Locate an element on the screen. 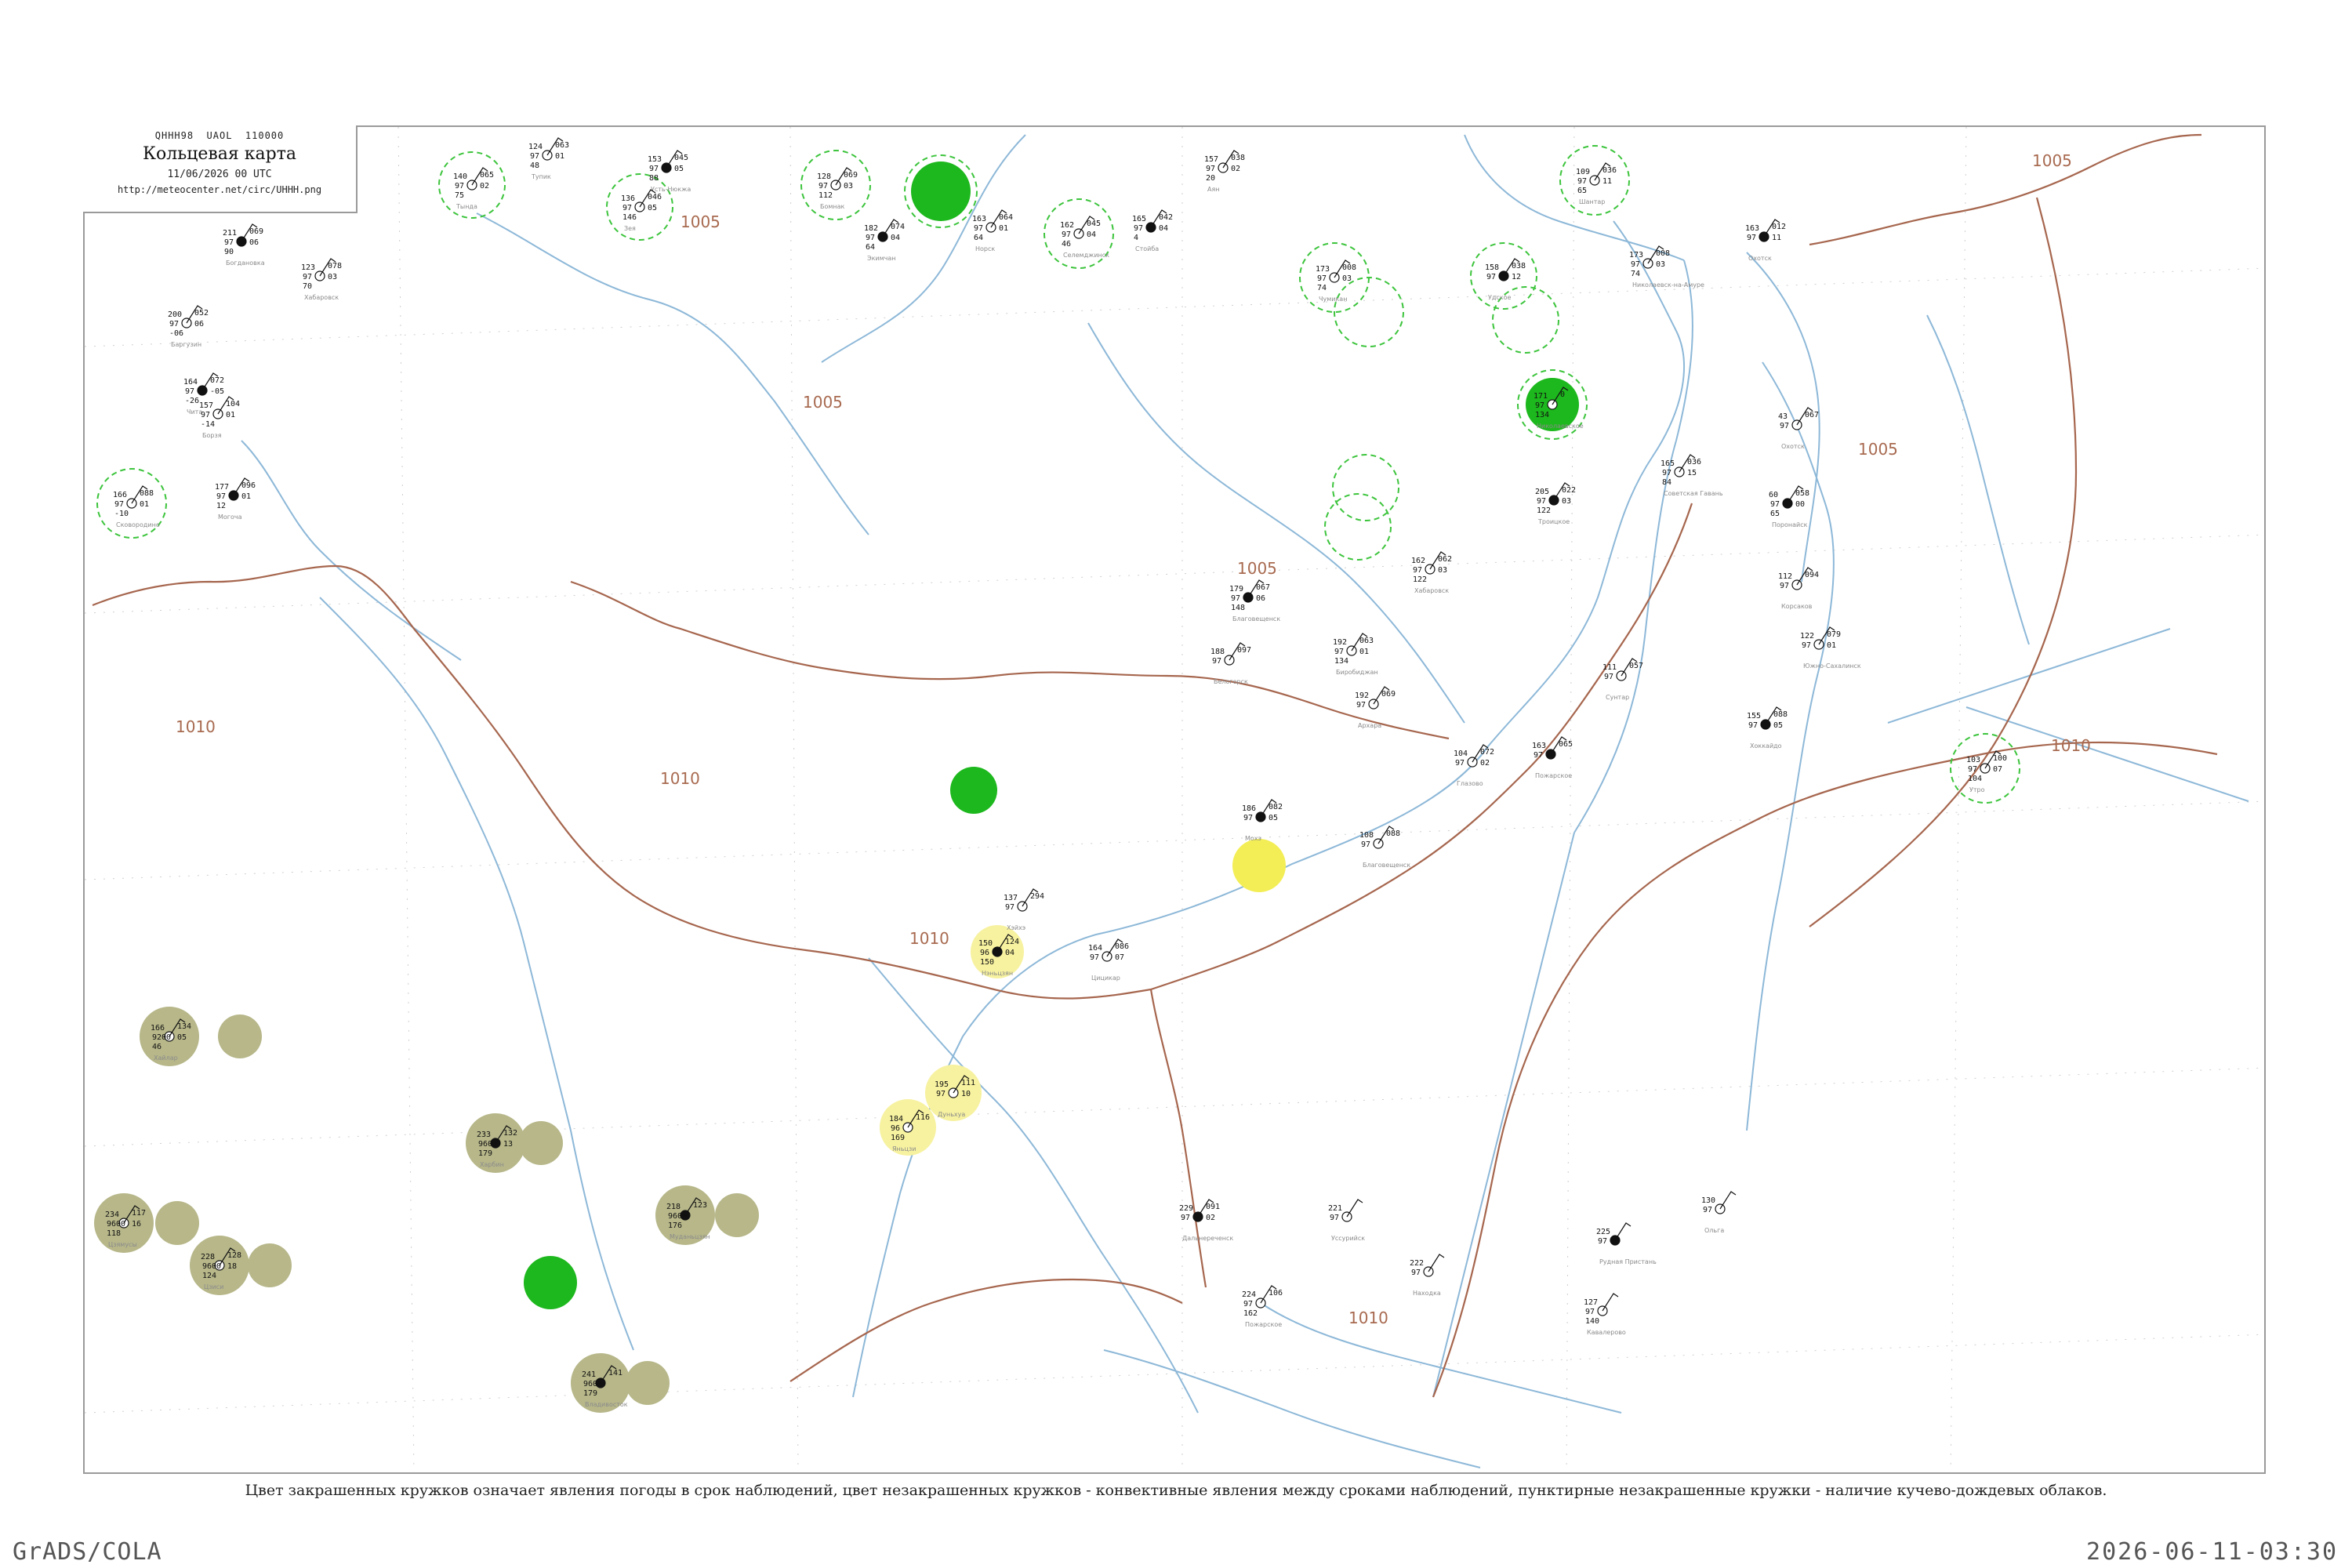 The width and height of the screenshot is (2352, 1568). station-pressure: 067 is located at coordinates (1263, 587).